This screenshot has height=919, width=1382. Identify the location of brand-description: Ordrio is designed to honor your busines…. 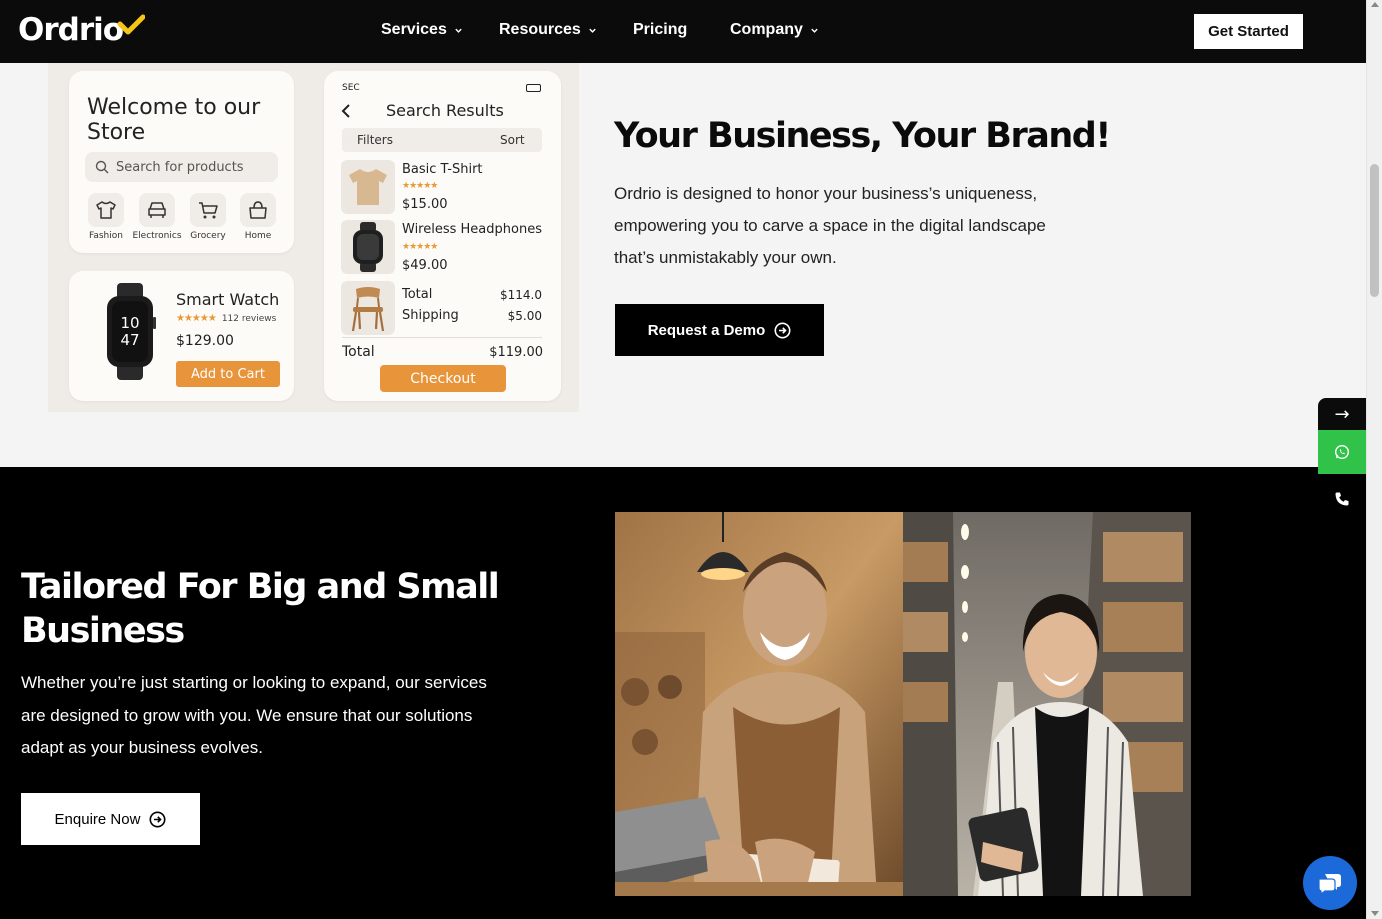
(830, 225).